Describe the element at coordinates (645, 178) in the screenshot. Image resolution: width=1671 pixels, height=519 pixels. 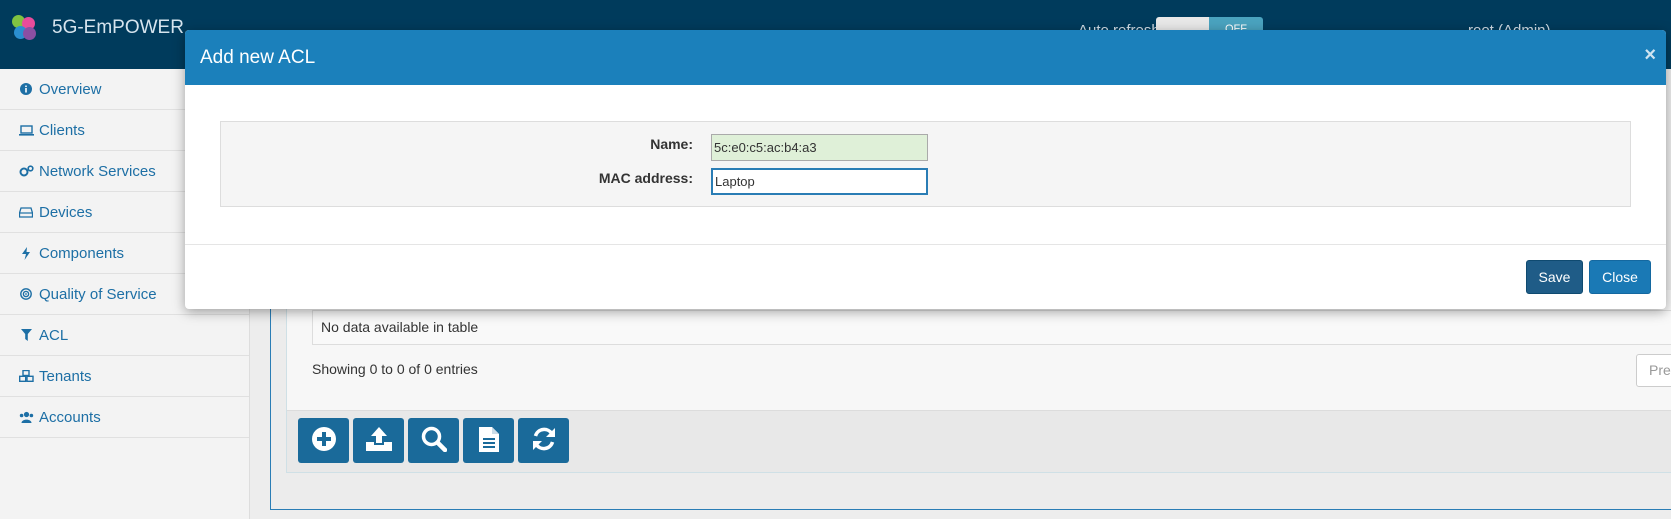
I see `mac-address-label: MAC address:` at that location.